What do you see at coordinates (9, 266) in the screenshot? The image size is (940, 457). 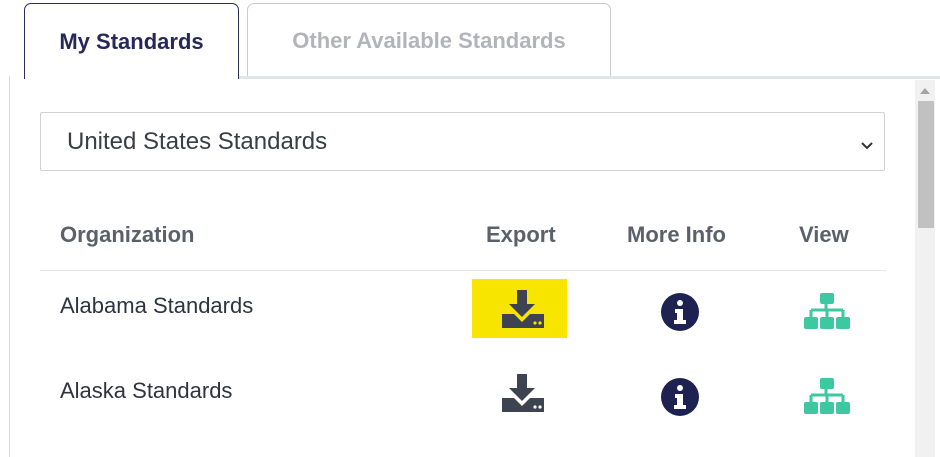 I see `panel-left-border` at bounding box center [9, 266].